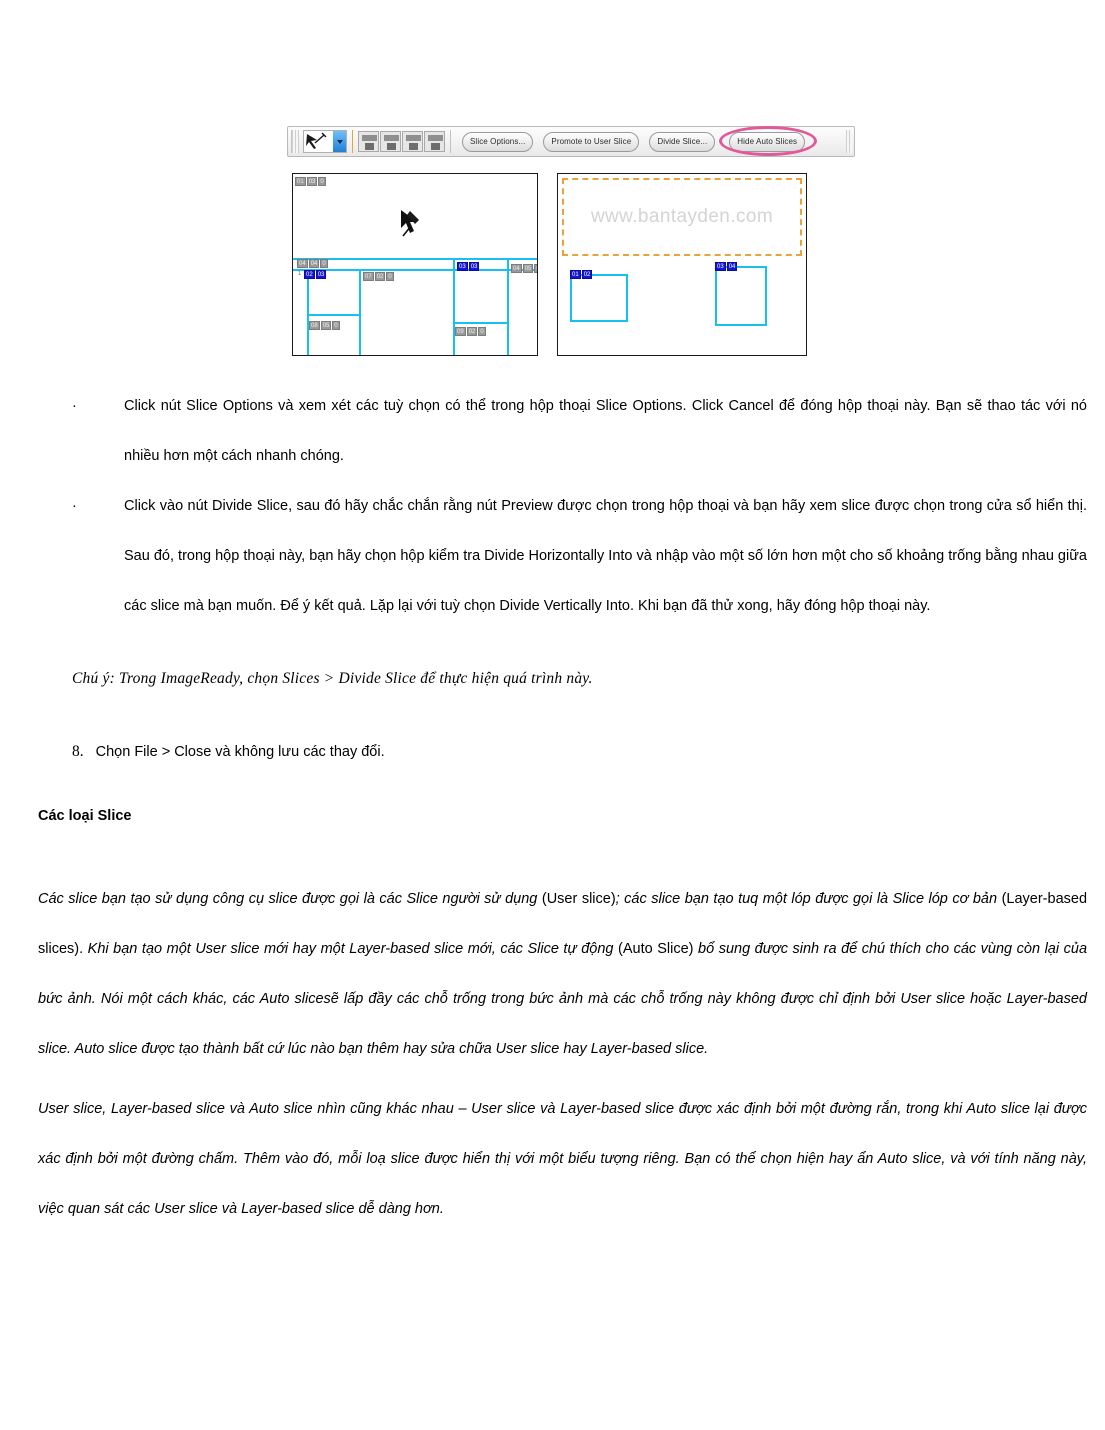 Image resolution: width=1105 pixels, height=1430 pixels. I want to click on slice-badge: 03 04, so click(726, 266).